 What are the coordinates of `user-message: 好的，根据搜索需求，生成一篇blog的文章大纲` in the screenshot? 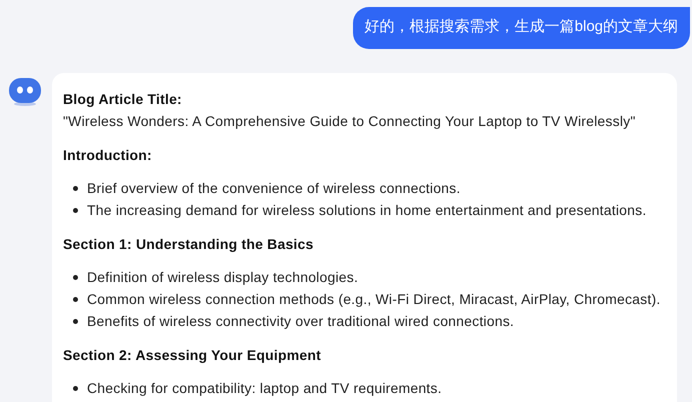 It's located at (521, 28).